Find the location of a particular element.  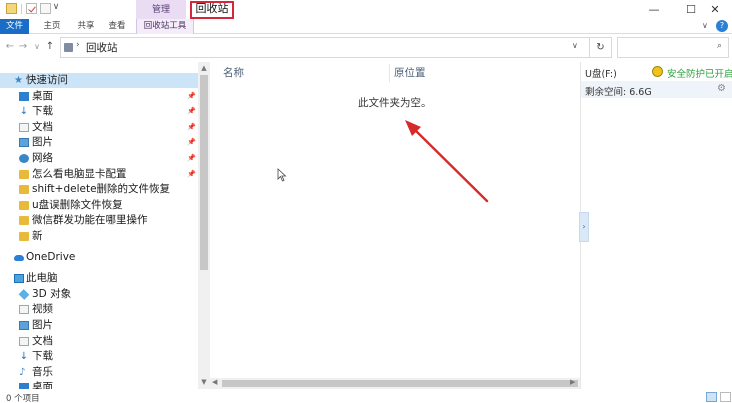

tab-file: 文件 is located at coordinates (14, 26).